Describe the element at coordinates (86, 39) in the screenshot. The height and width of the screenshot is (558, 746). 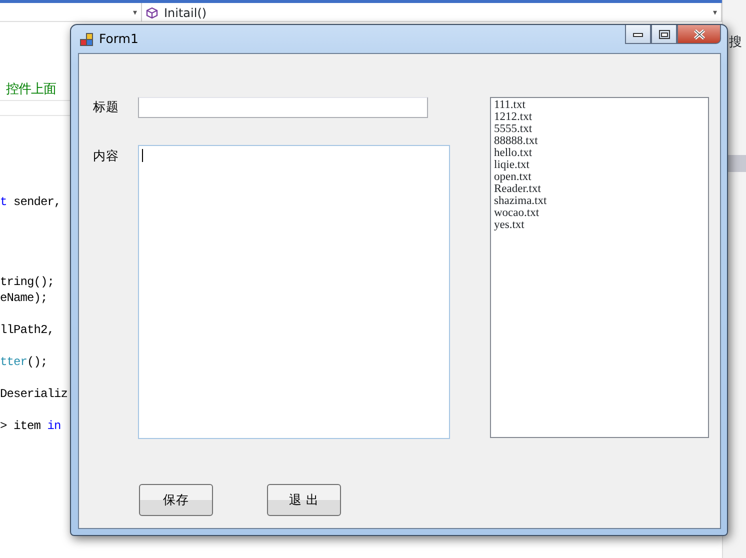
I see `form-app-icon` at that location.